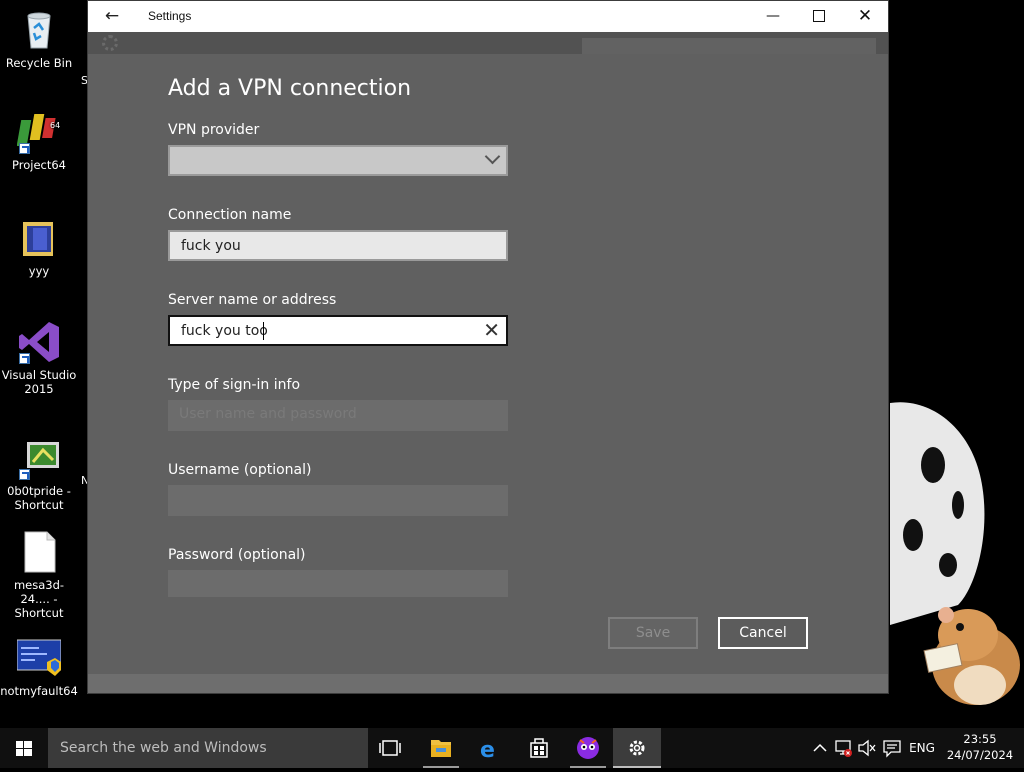 The height and width of the screenshot is (772, 1024). What do you see at coordinates (338, 160) in the screenshot?
I see `vpn-provider-dropdown` at bounding box center [338, 160].